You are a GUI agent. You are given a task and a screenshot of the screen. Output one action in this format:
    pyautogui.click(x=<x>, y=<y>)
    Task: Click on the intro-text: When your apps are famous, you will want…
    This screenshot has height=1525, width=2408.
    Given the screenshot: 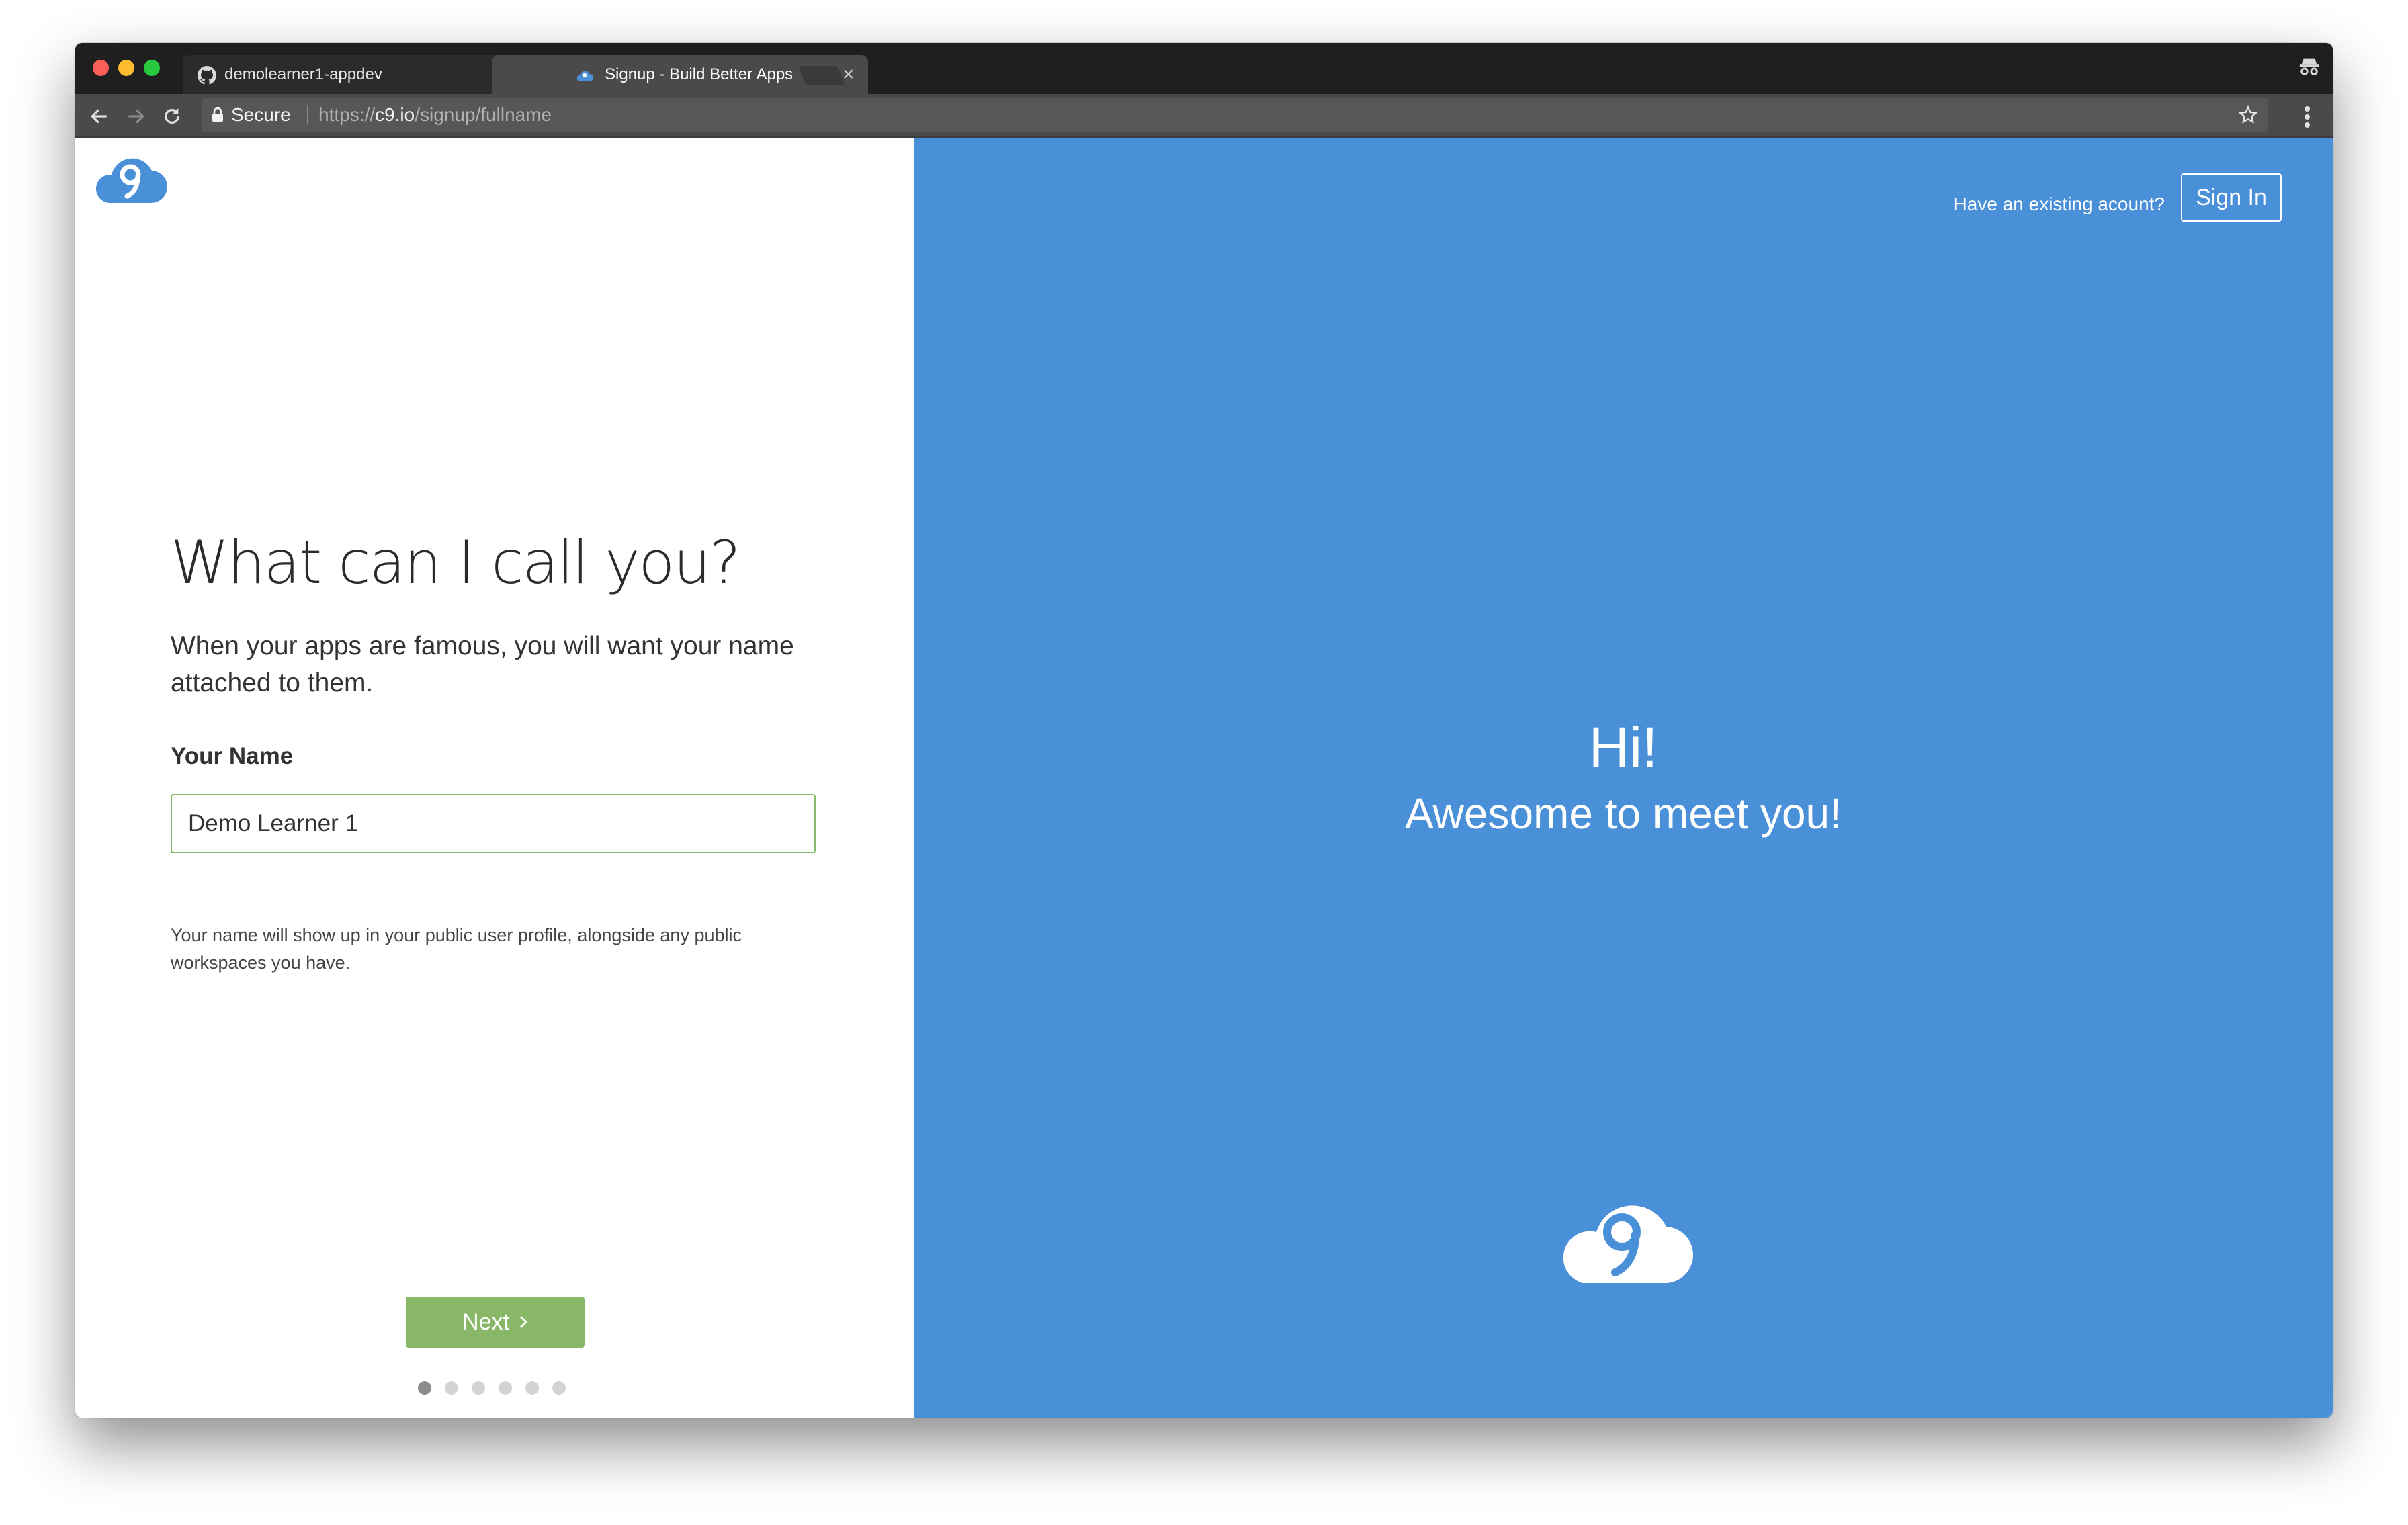 What is the action you would take?
    pyautogui.click(x=482, y=664)
    